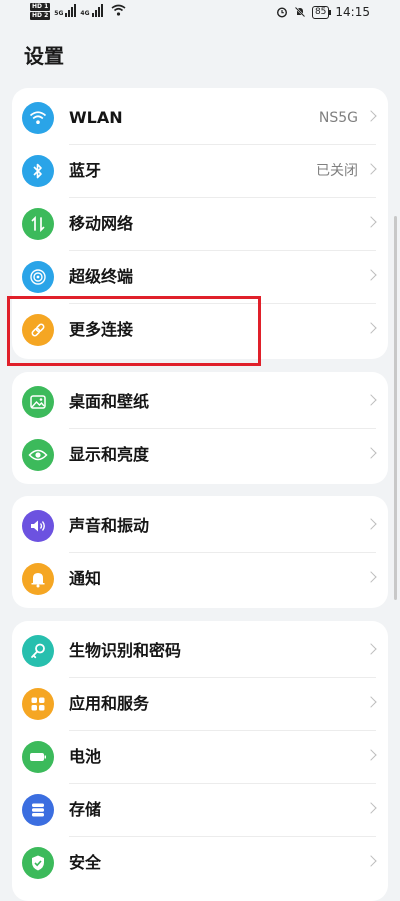 The width and height of the screenshot is (400, 901). I want to click on setting-label: 超级终端, so click(101, 276).